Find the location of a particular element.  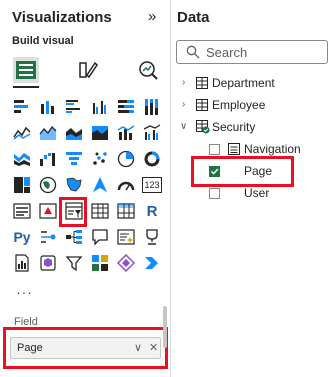

donut-chart-icon is located at coordinates (152, 159).